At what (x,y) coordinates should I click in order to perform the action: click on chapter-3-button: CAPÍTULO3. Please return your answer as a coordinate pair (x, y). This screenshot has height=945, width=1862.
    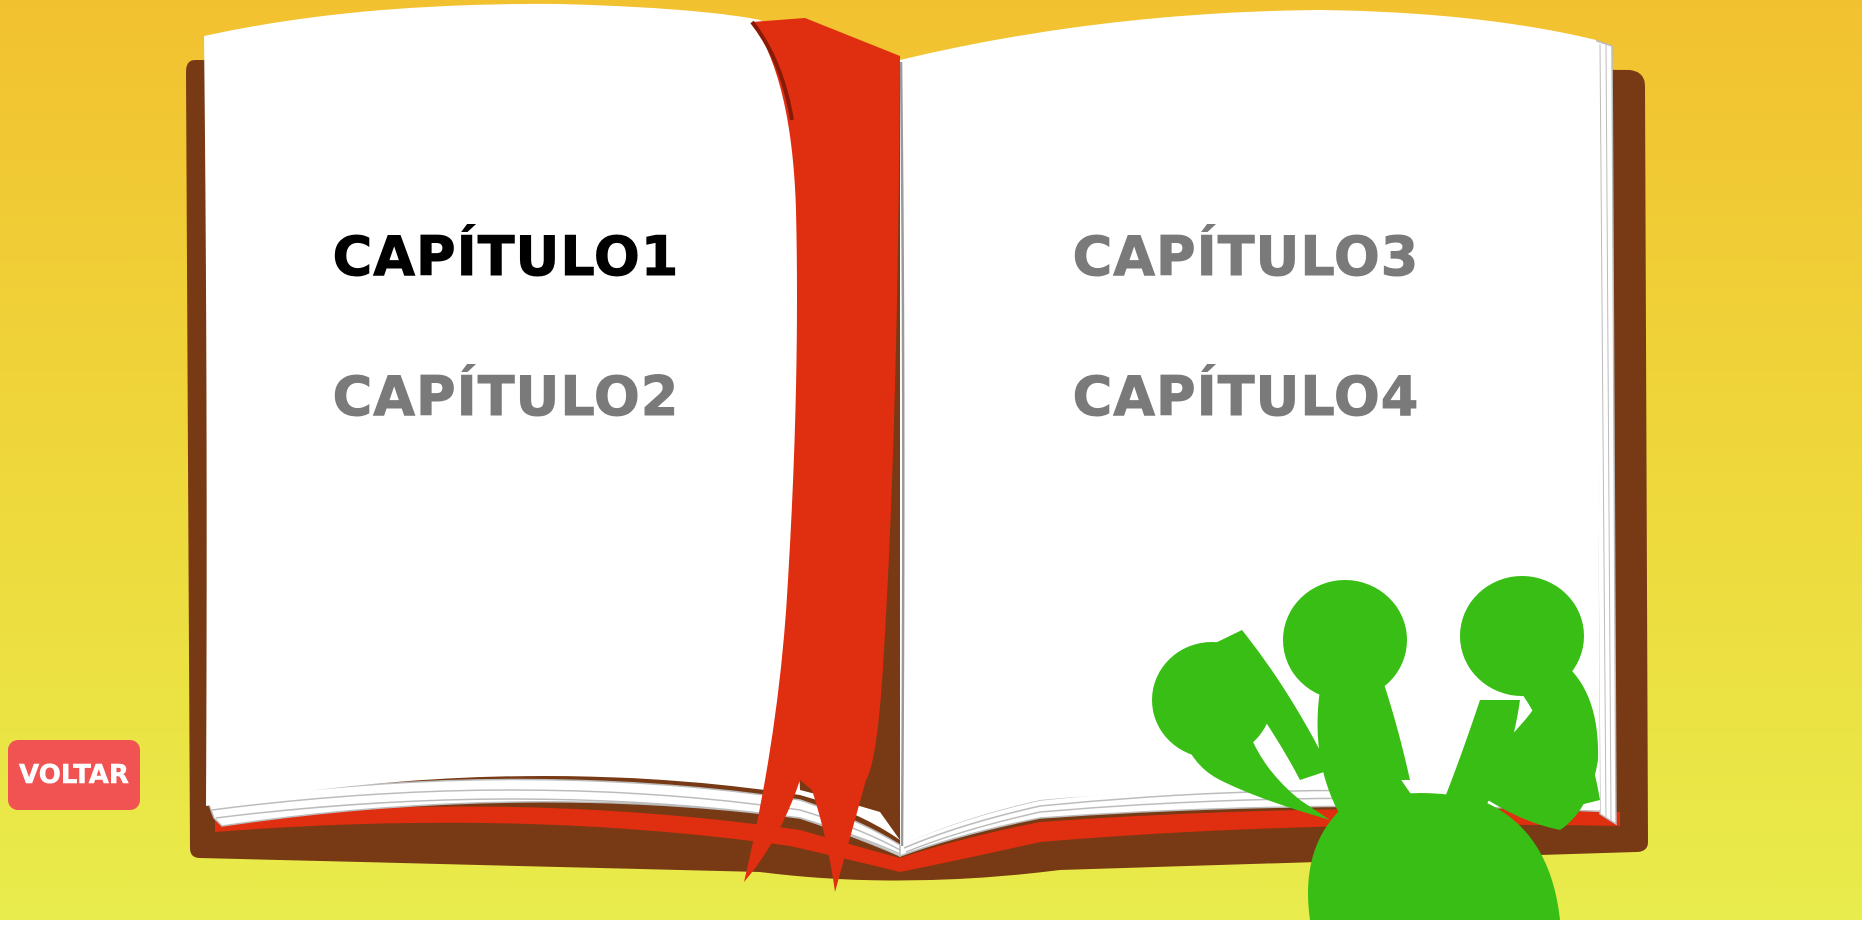
    Looking at the image, I should click on (1246, 256).